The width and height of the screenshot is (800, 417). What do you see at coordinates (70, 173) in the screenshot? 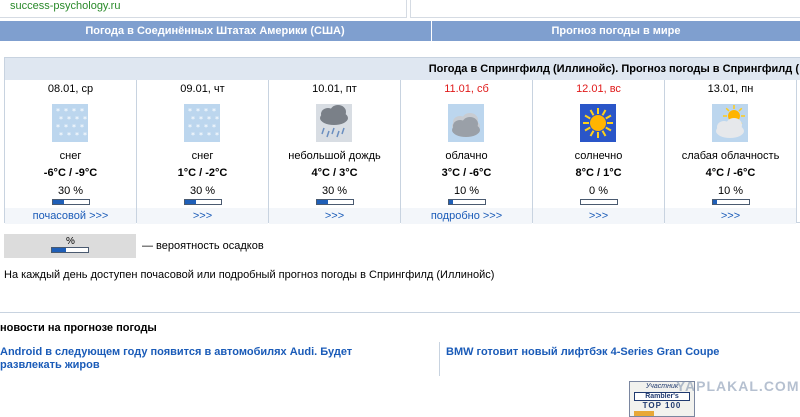
I see `day-temperature: -6°C / -9°C` at bounding box center [70, 173].